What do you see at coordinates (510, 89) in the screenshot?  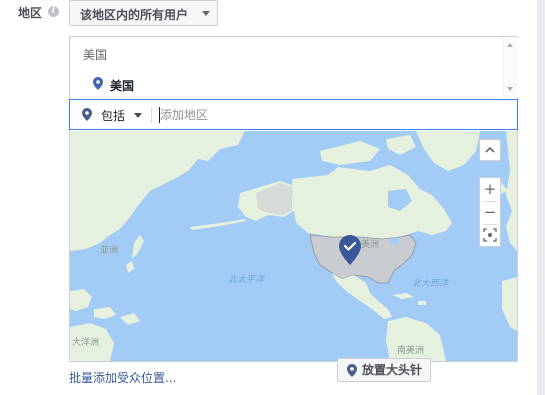 I see `scroll-down-arrow` at bounding box center [510, 89].